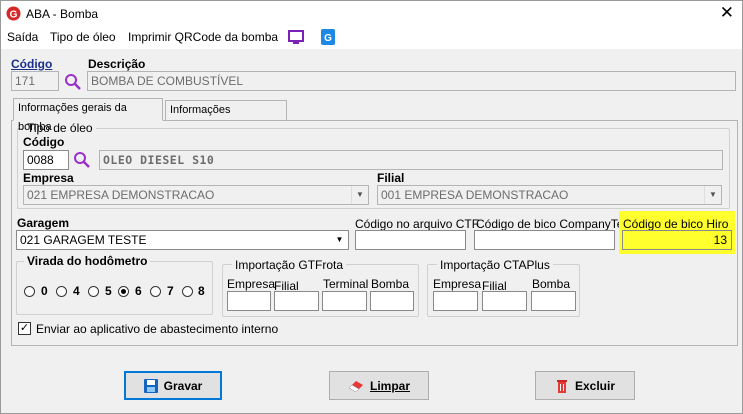 This screenshot has height=414, width=743. What do you see at coordinates (553, 224) in the screenshot?
I see `companytec-label: Código de bico CompanyTec` at bounding box center [553, 224].